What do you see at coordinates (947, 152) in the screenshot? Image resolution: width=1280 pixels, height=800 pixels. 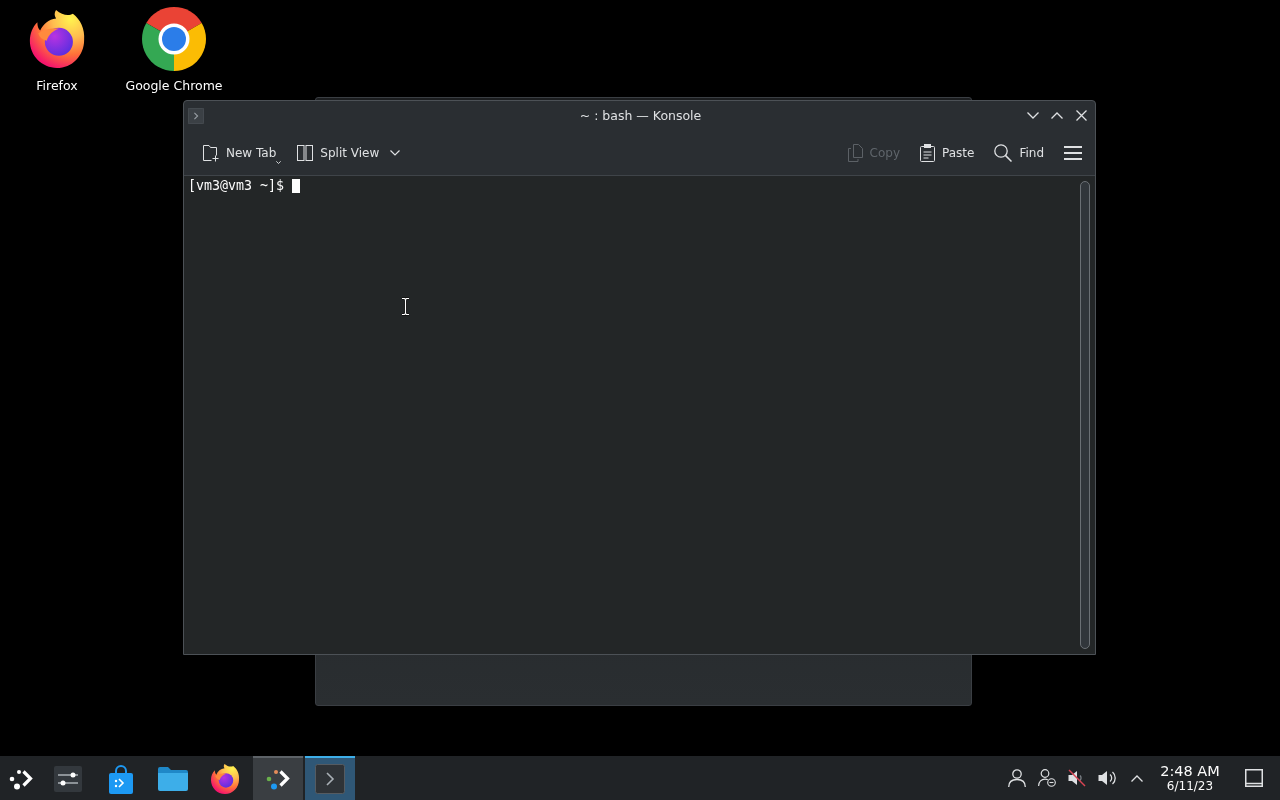 I see `paste-button: Paste` at bounding box center [947, 152].